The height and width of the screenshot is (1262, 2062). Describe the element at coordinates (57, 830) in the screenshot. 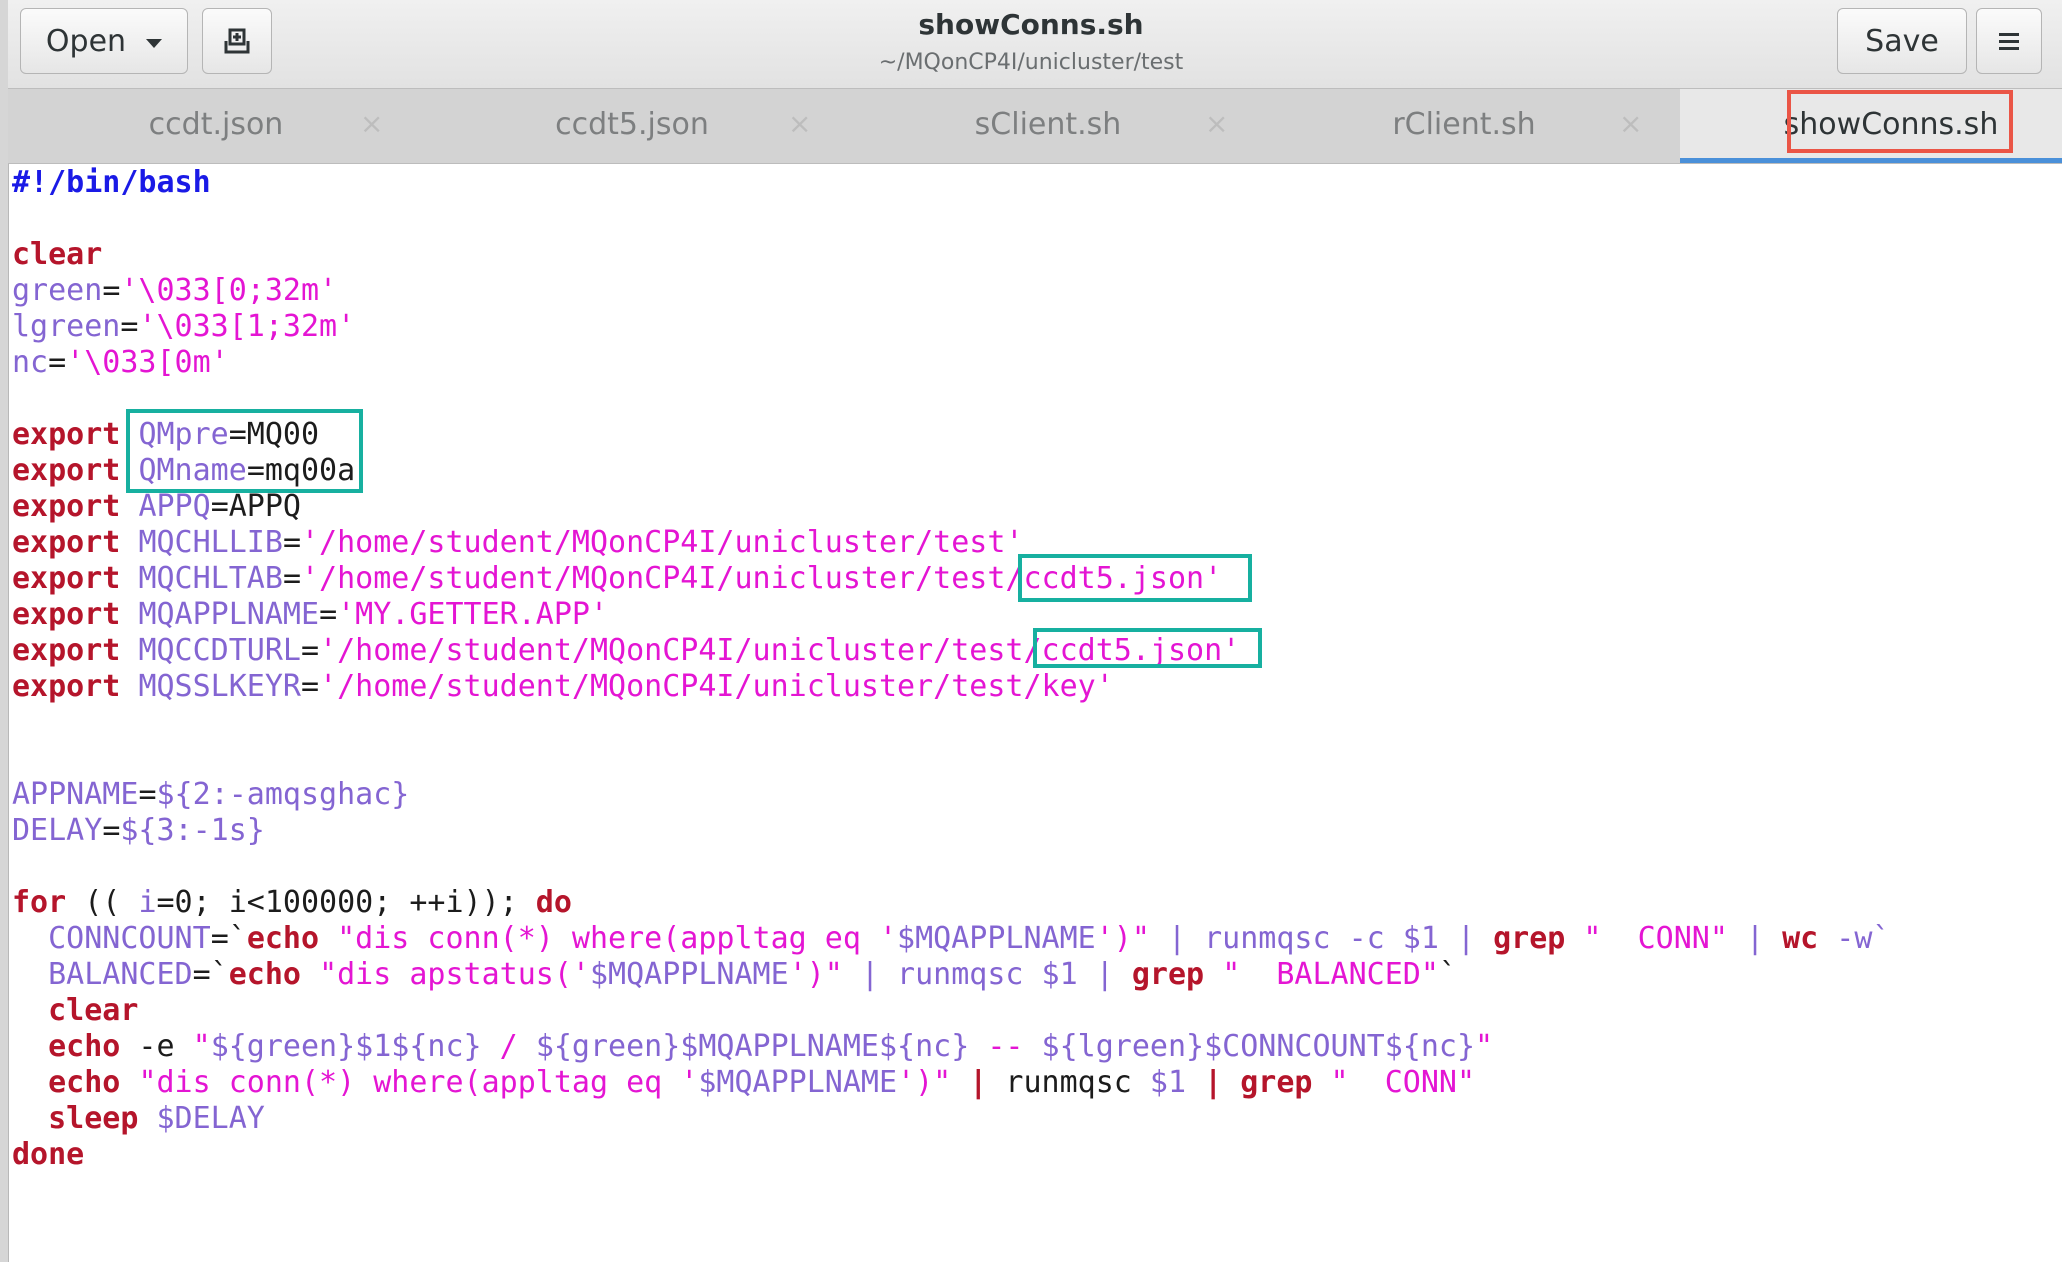

I see `code-token: DELAY` at that location.